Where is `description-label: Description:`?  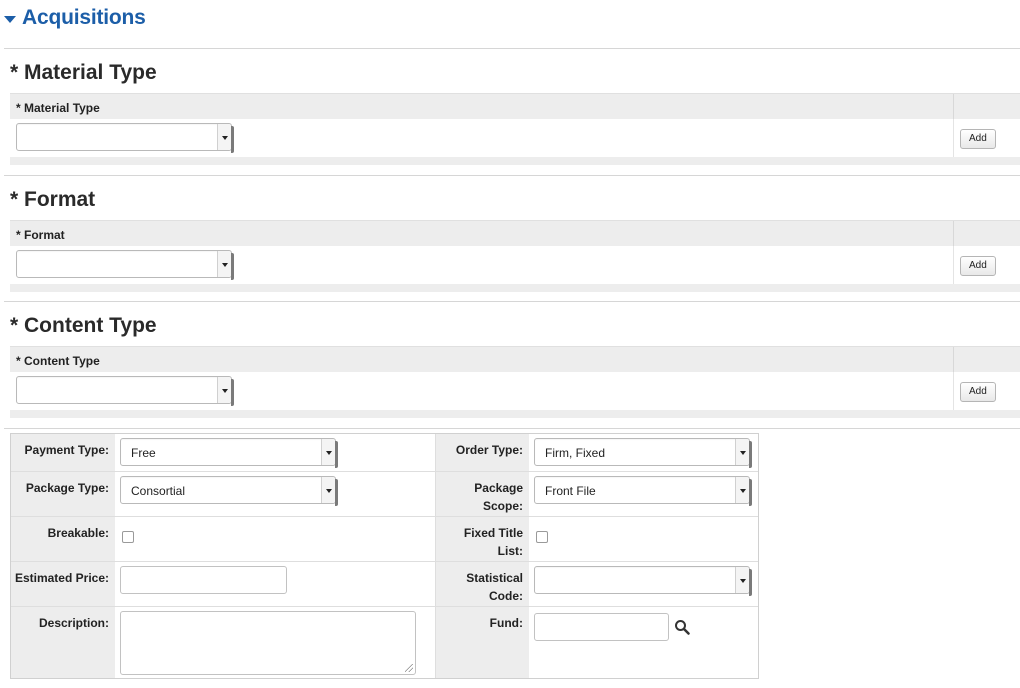
description-label: Description: is located at coordinates (63, 642).